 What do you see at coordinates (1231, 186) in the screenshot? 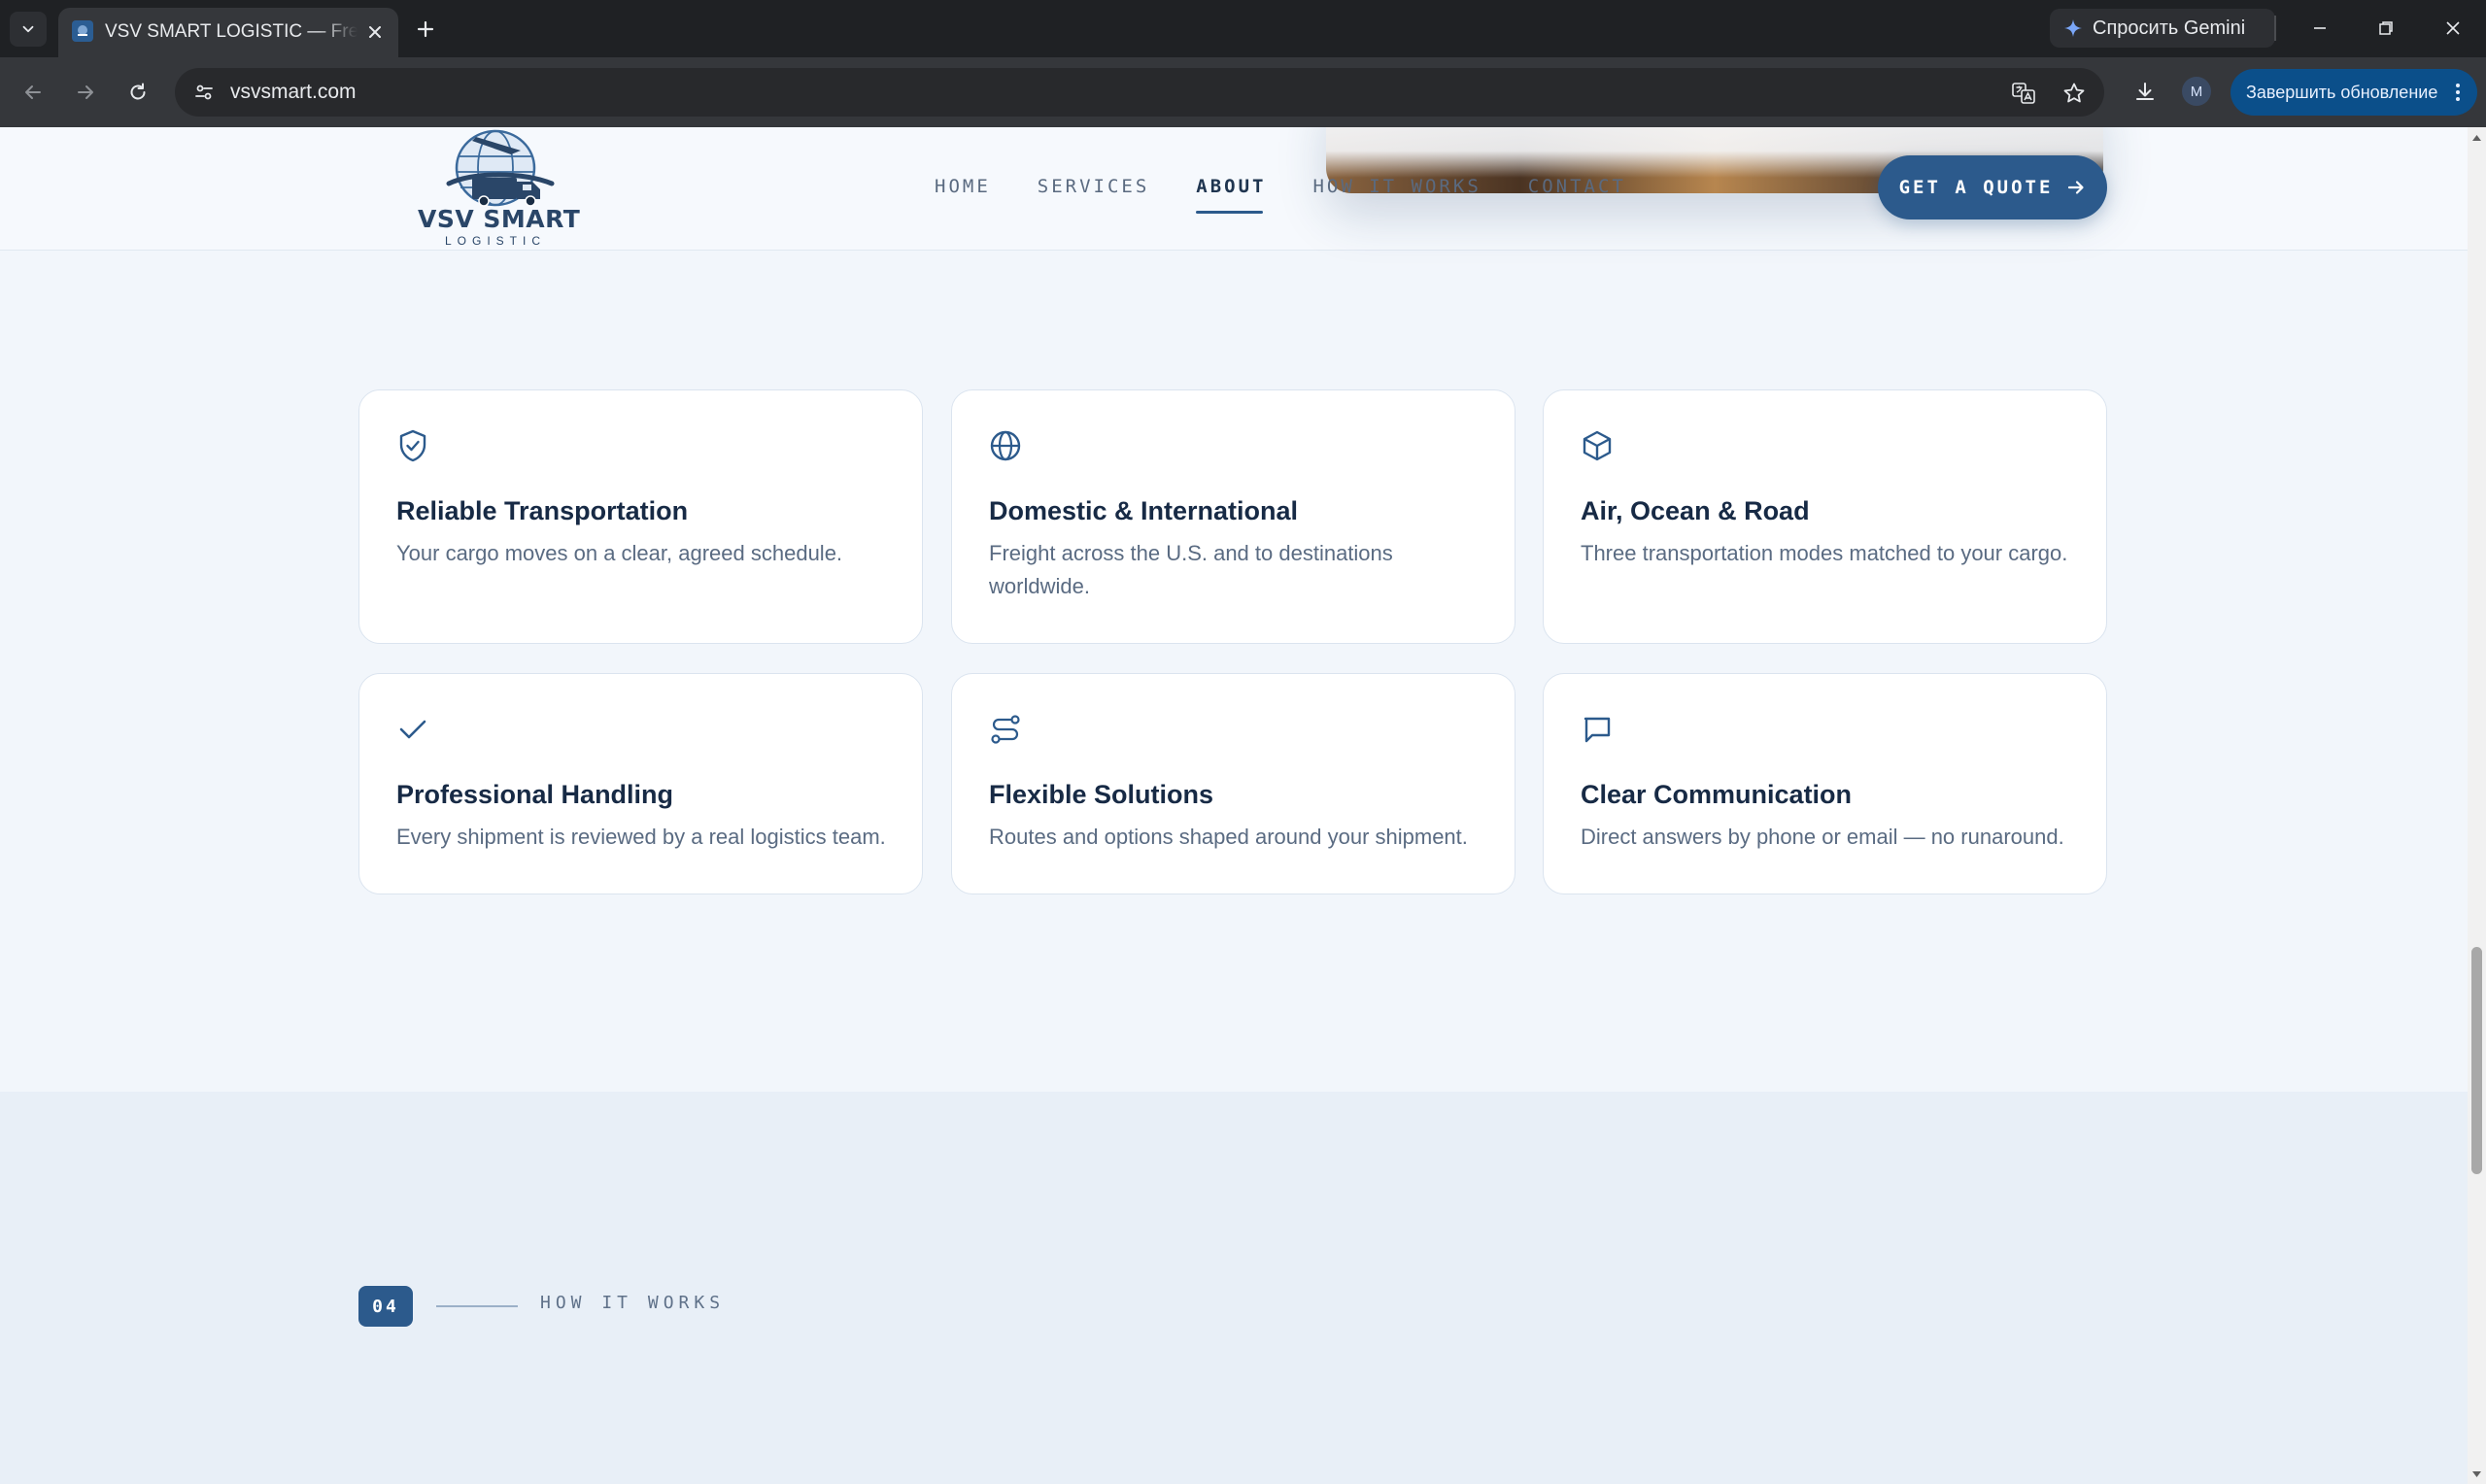
I see `nav-about-label: ABOUT` at bounding box center [1231, 186].